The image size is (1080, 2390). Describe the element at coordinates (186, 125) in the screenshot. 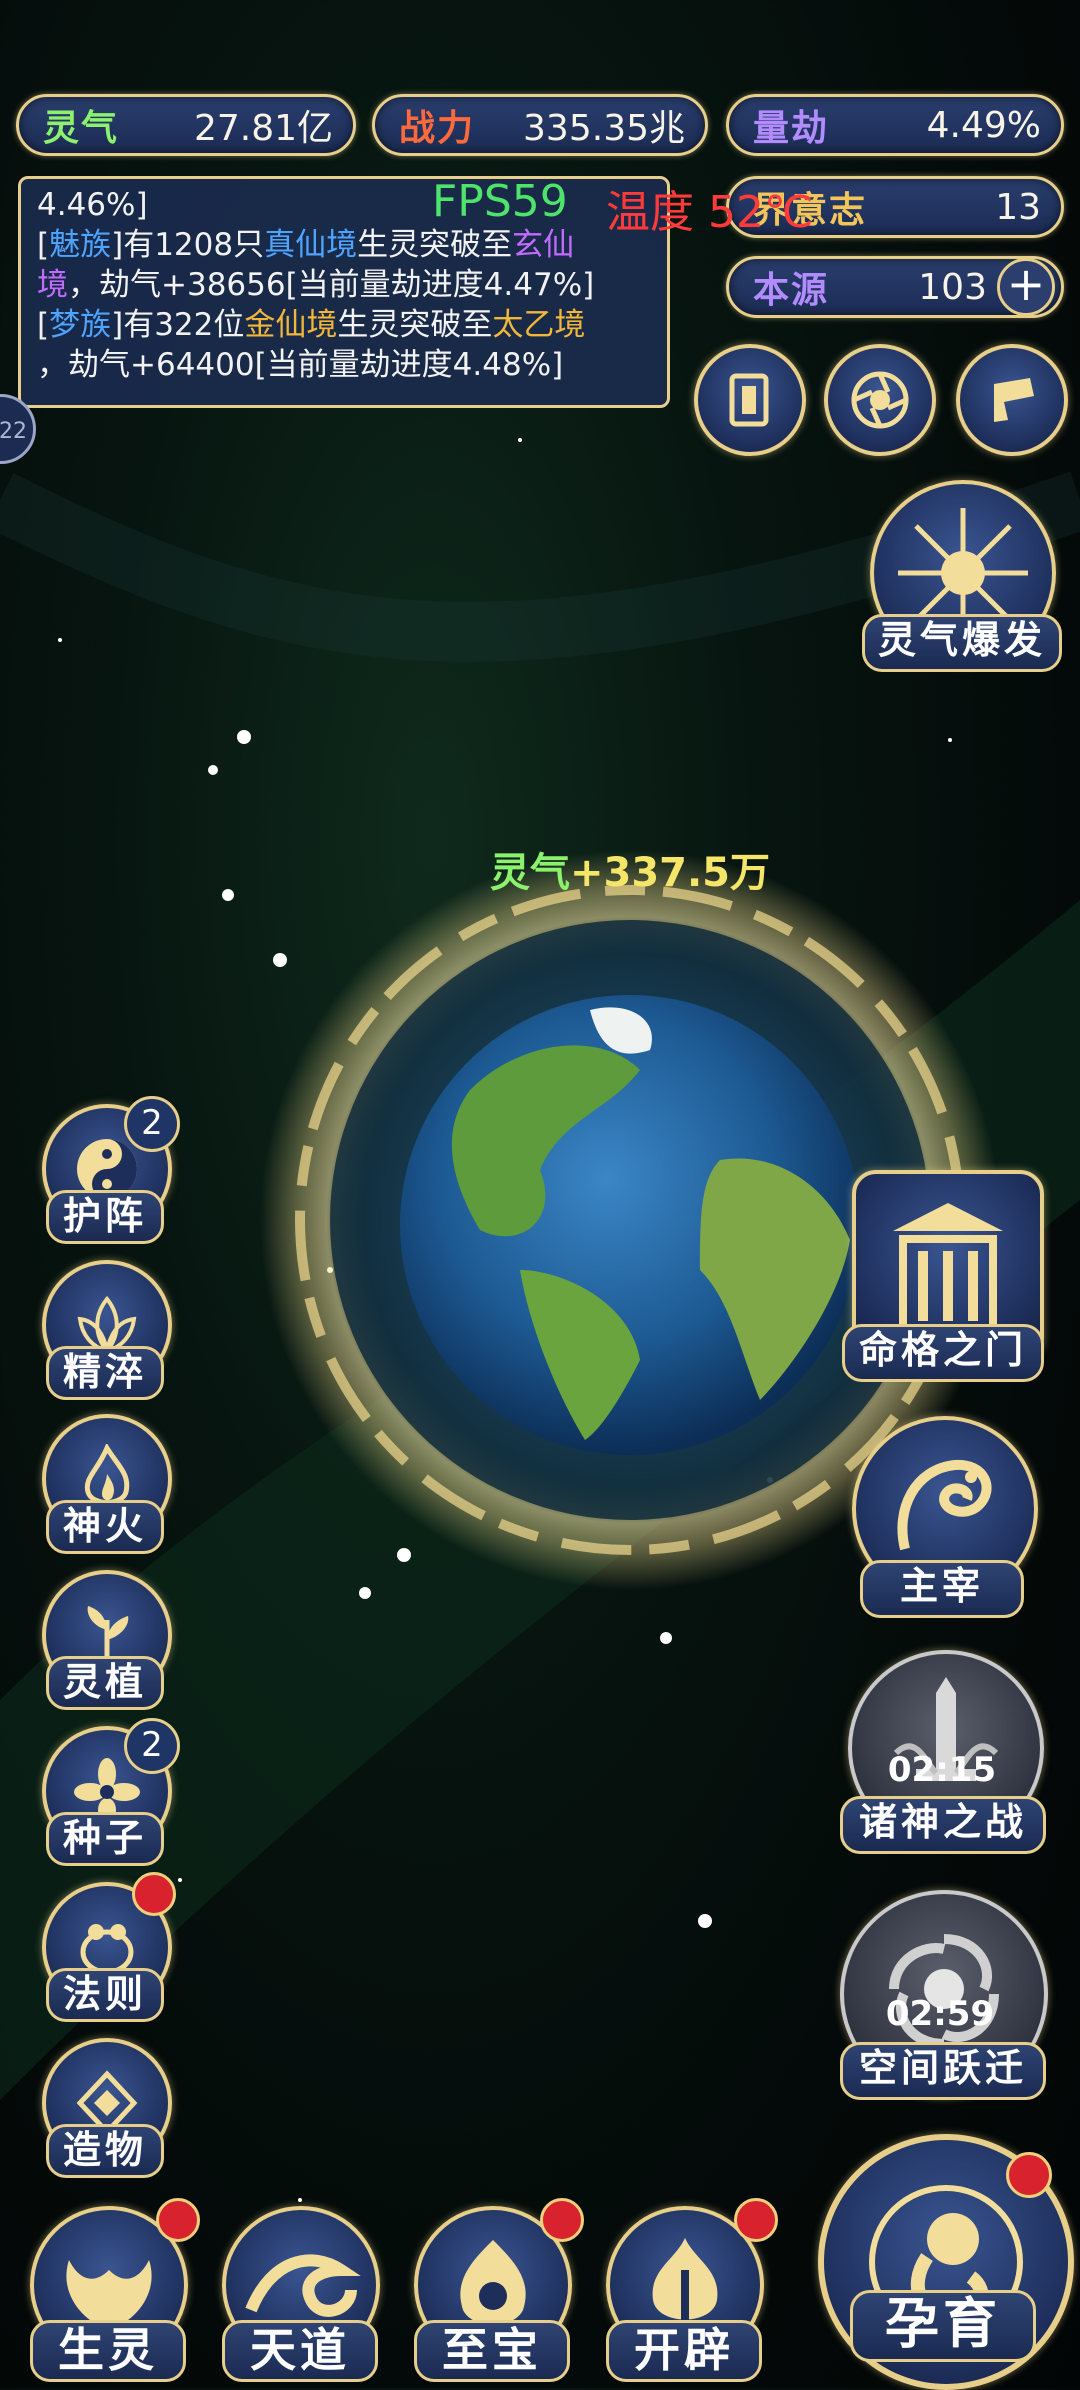

I see `stat-lingqi: 灵气 27.81亿` at that location.